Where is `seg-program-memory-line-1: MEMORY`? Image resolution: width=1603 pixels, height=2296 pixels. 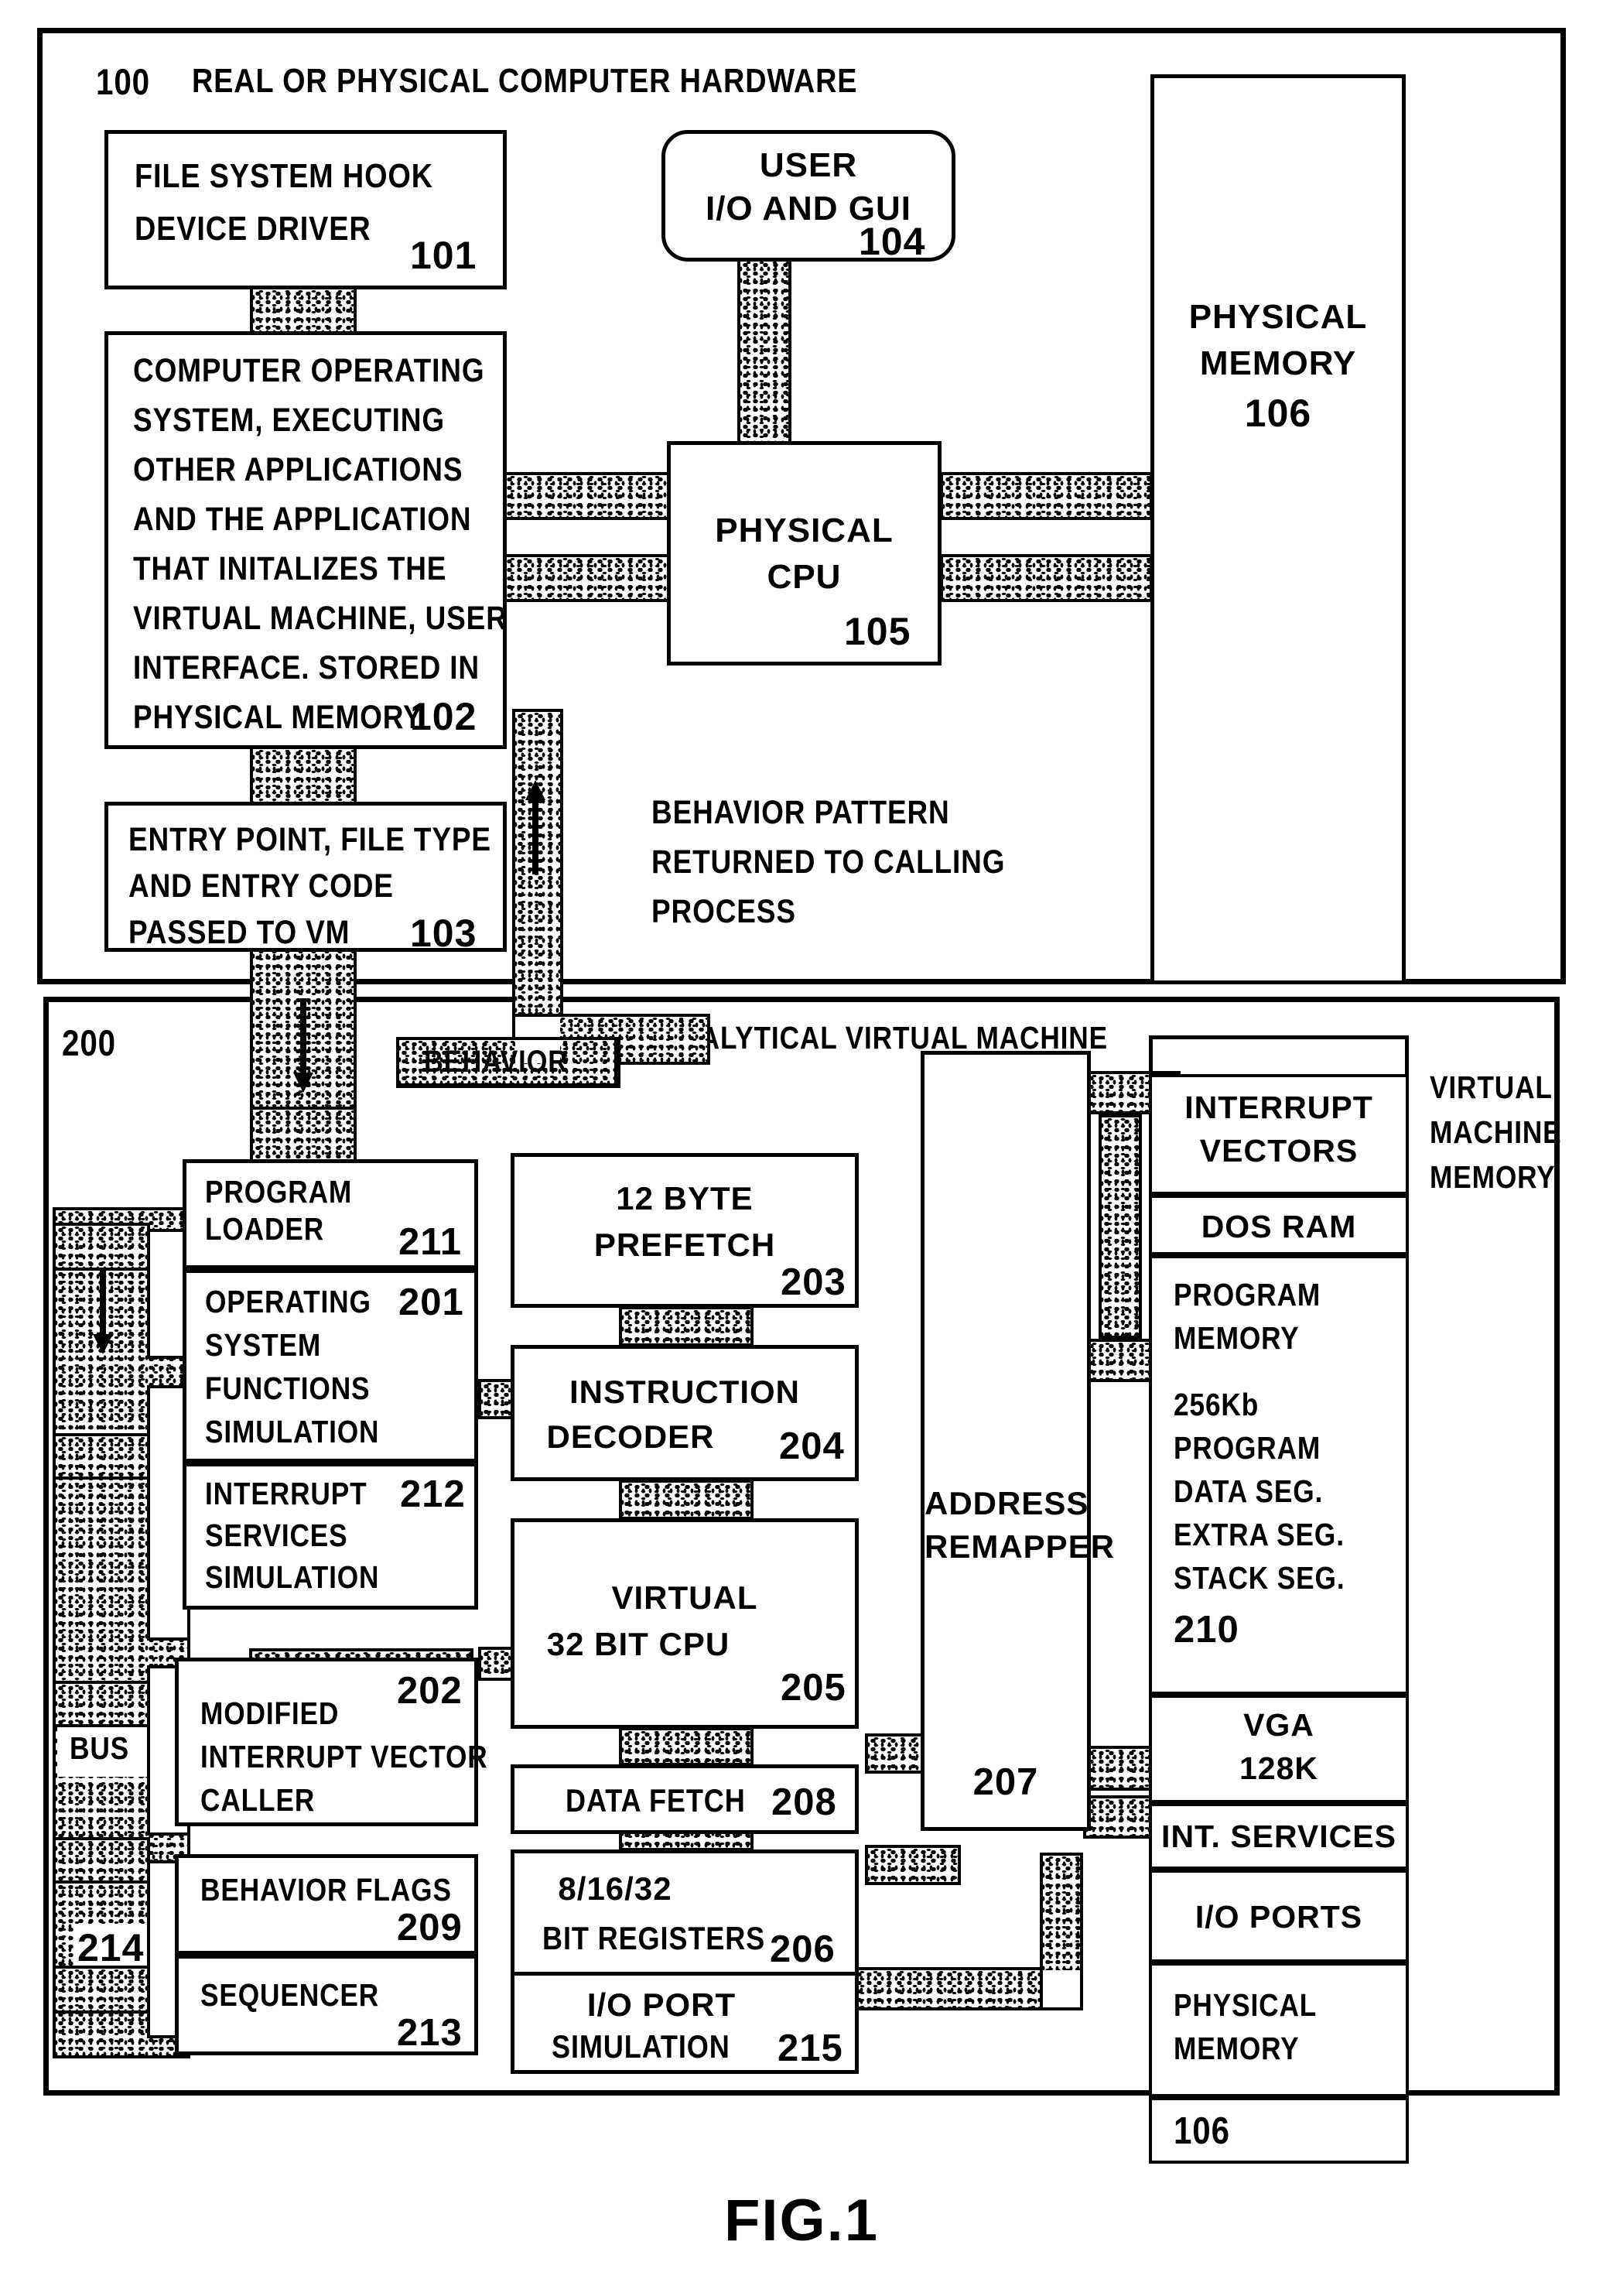
seg-program-memory-line-1: MEMORY is located at coordinates (1237, 1338).